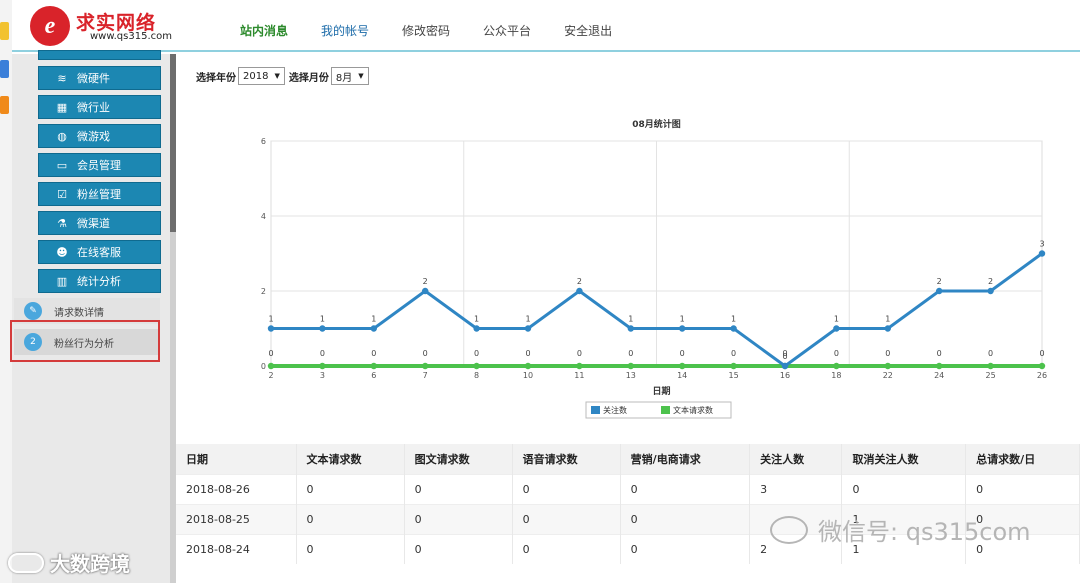 The width and height of the screenshot is (1080, 583). Describe the element at coordinates (588, 30) in the screenshot. I see `nav-logout: 安全退出` at that location.